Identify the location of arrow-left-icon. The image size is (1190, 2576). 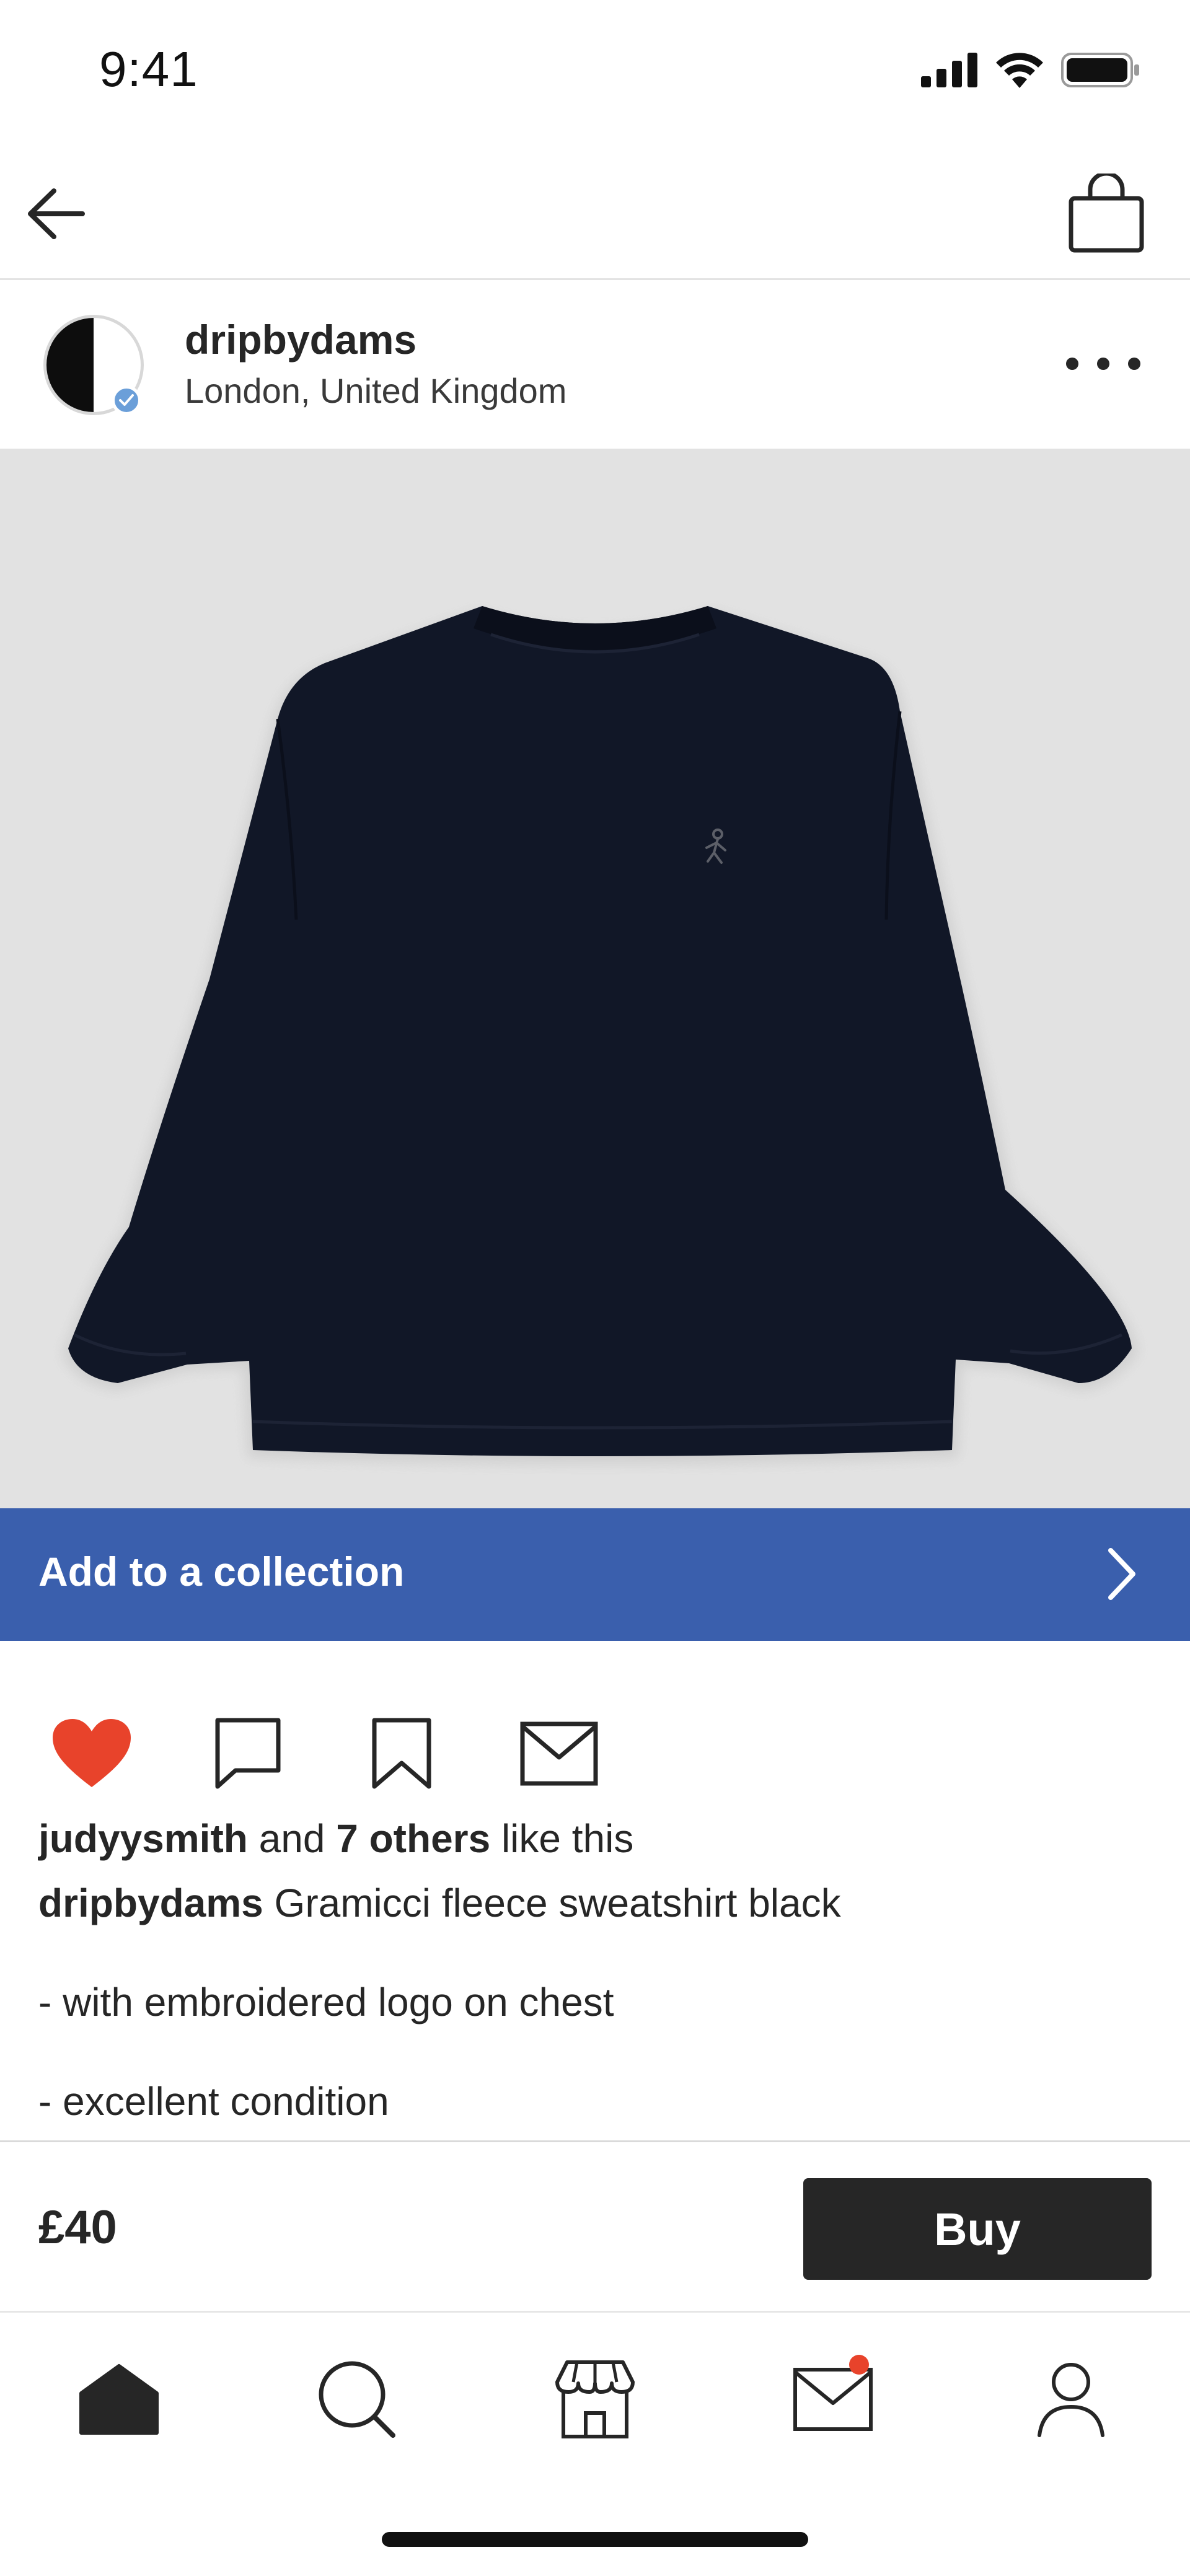
(56, 214).